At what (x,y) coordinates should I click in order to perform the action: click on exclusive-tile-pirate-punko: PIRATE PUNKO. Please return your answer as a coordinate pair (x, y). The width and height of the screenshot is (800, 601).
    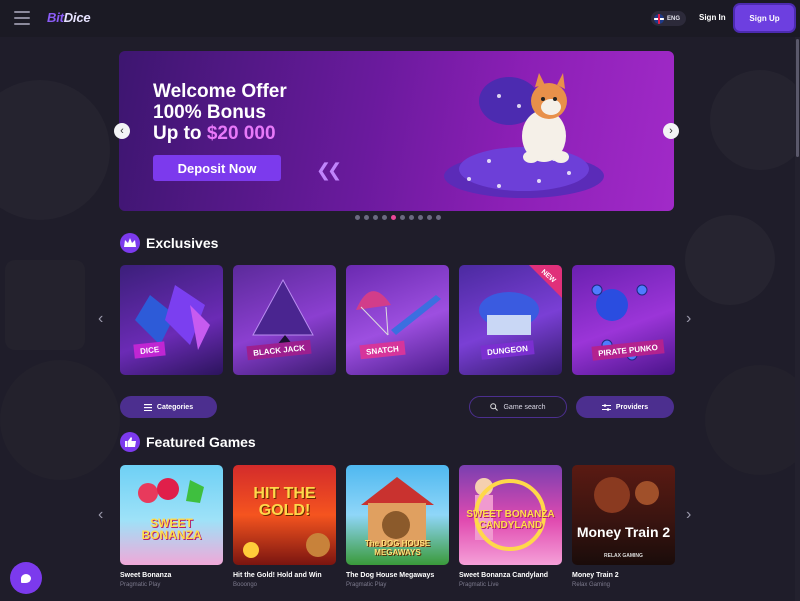
    Looking at the image, I should click on (623, 320).